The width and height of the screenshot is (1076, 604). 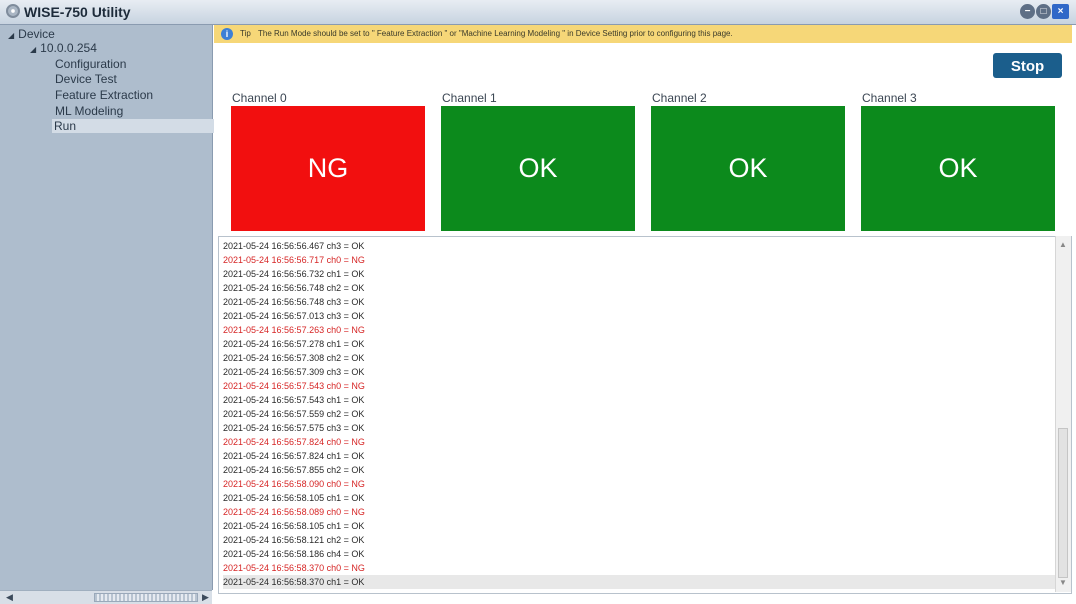 I want to click on channel-3-label: Channel 3, so click(x=889, y=98).